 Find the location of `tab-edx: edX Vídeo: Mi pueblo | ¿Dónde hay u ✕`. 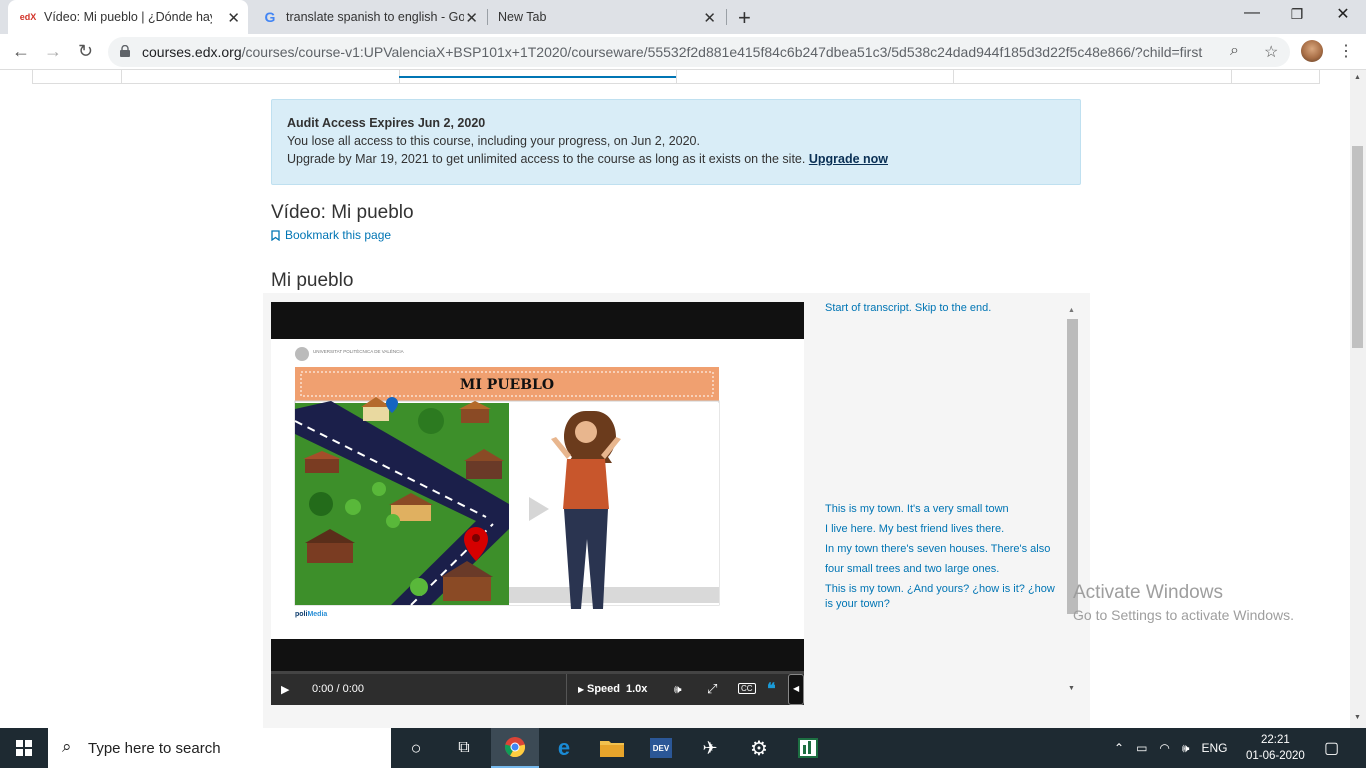

tab-edx: edX Vídeo: Mi pueblo | ¿Dónde hay u ✕ is located at coordinates (128, 17).